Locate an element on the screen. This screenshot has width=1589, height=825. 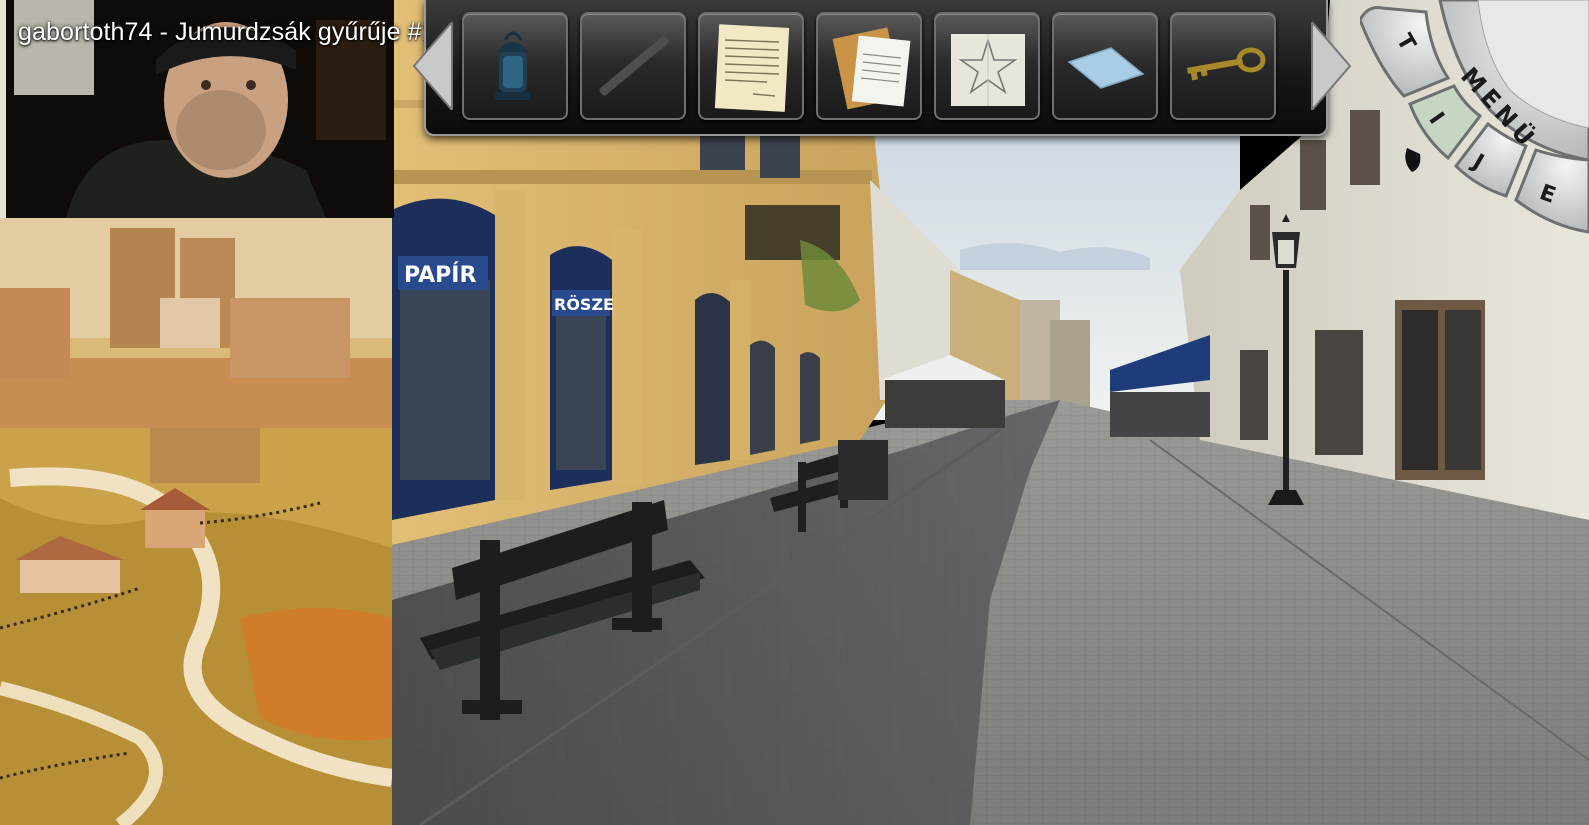
inventory-slot-card is located at coordinates (1105, 66).